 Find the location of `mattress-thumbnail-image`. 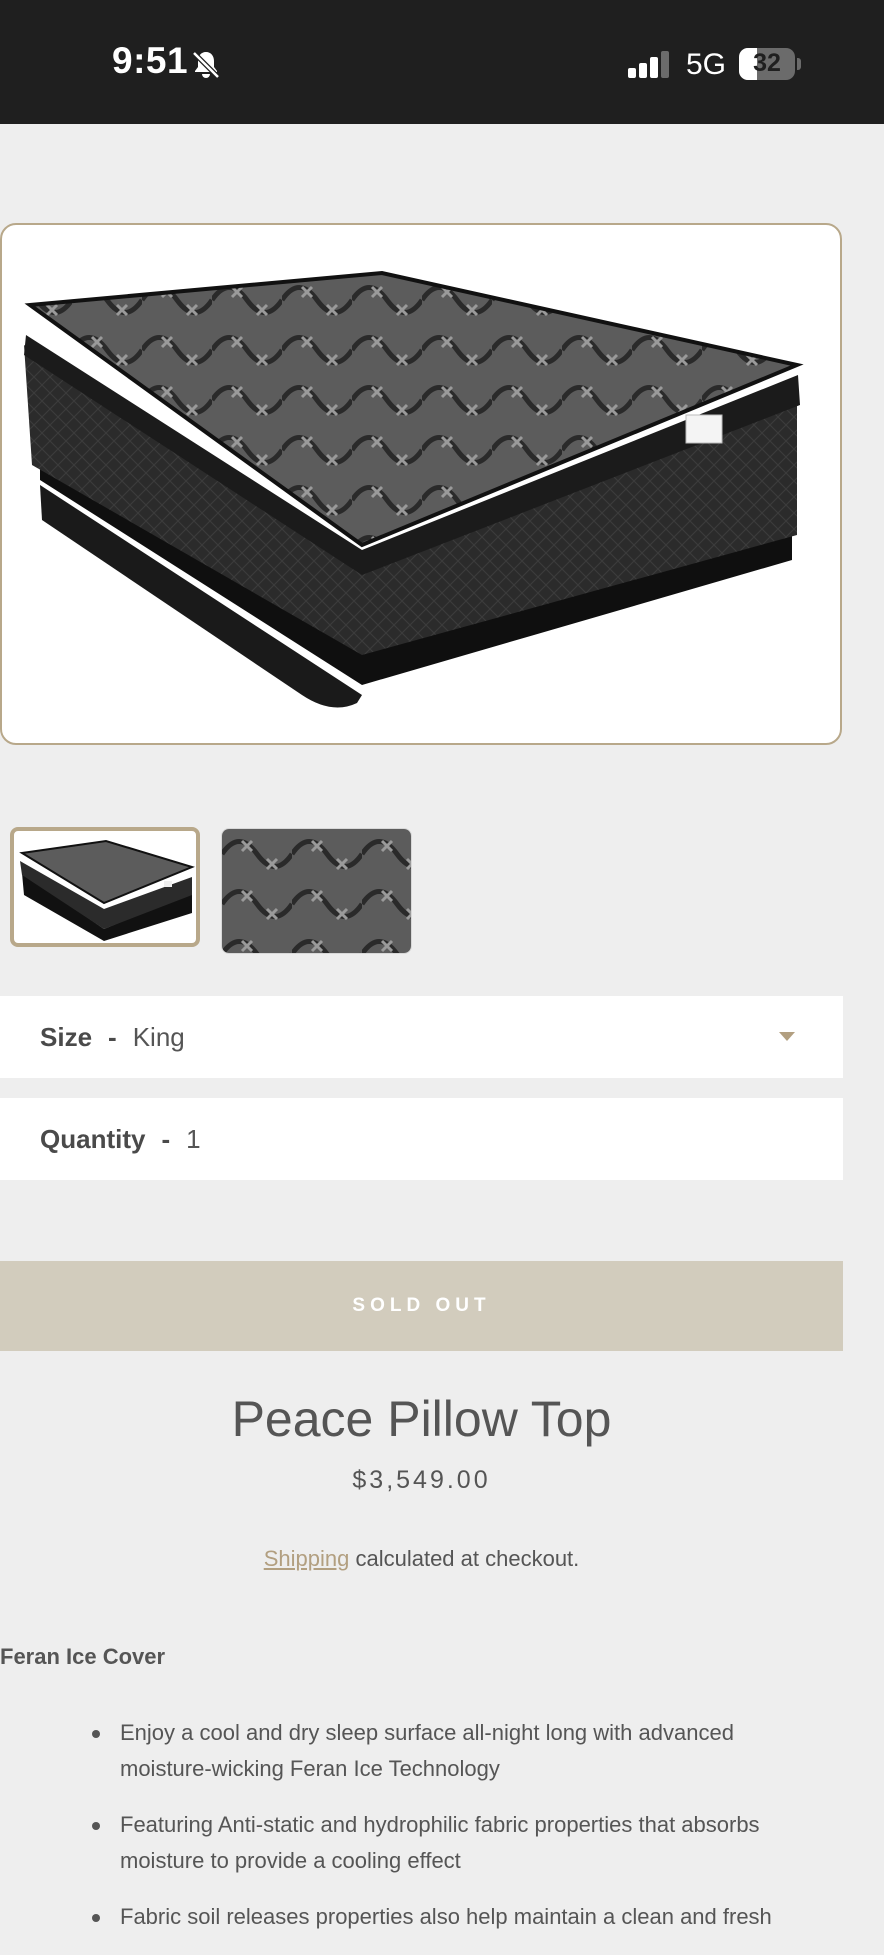

mattress-thumbnail-image is located at coordinates (107, 890).